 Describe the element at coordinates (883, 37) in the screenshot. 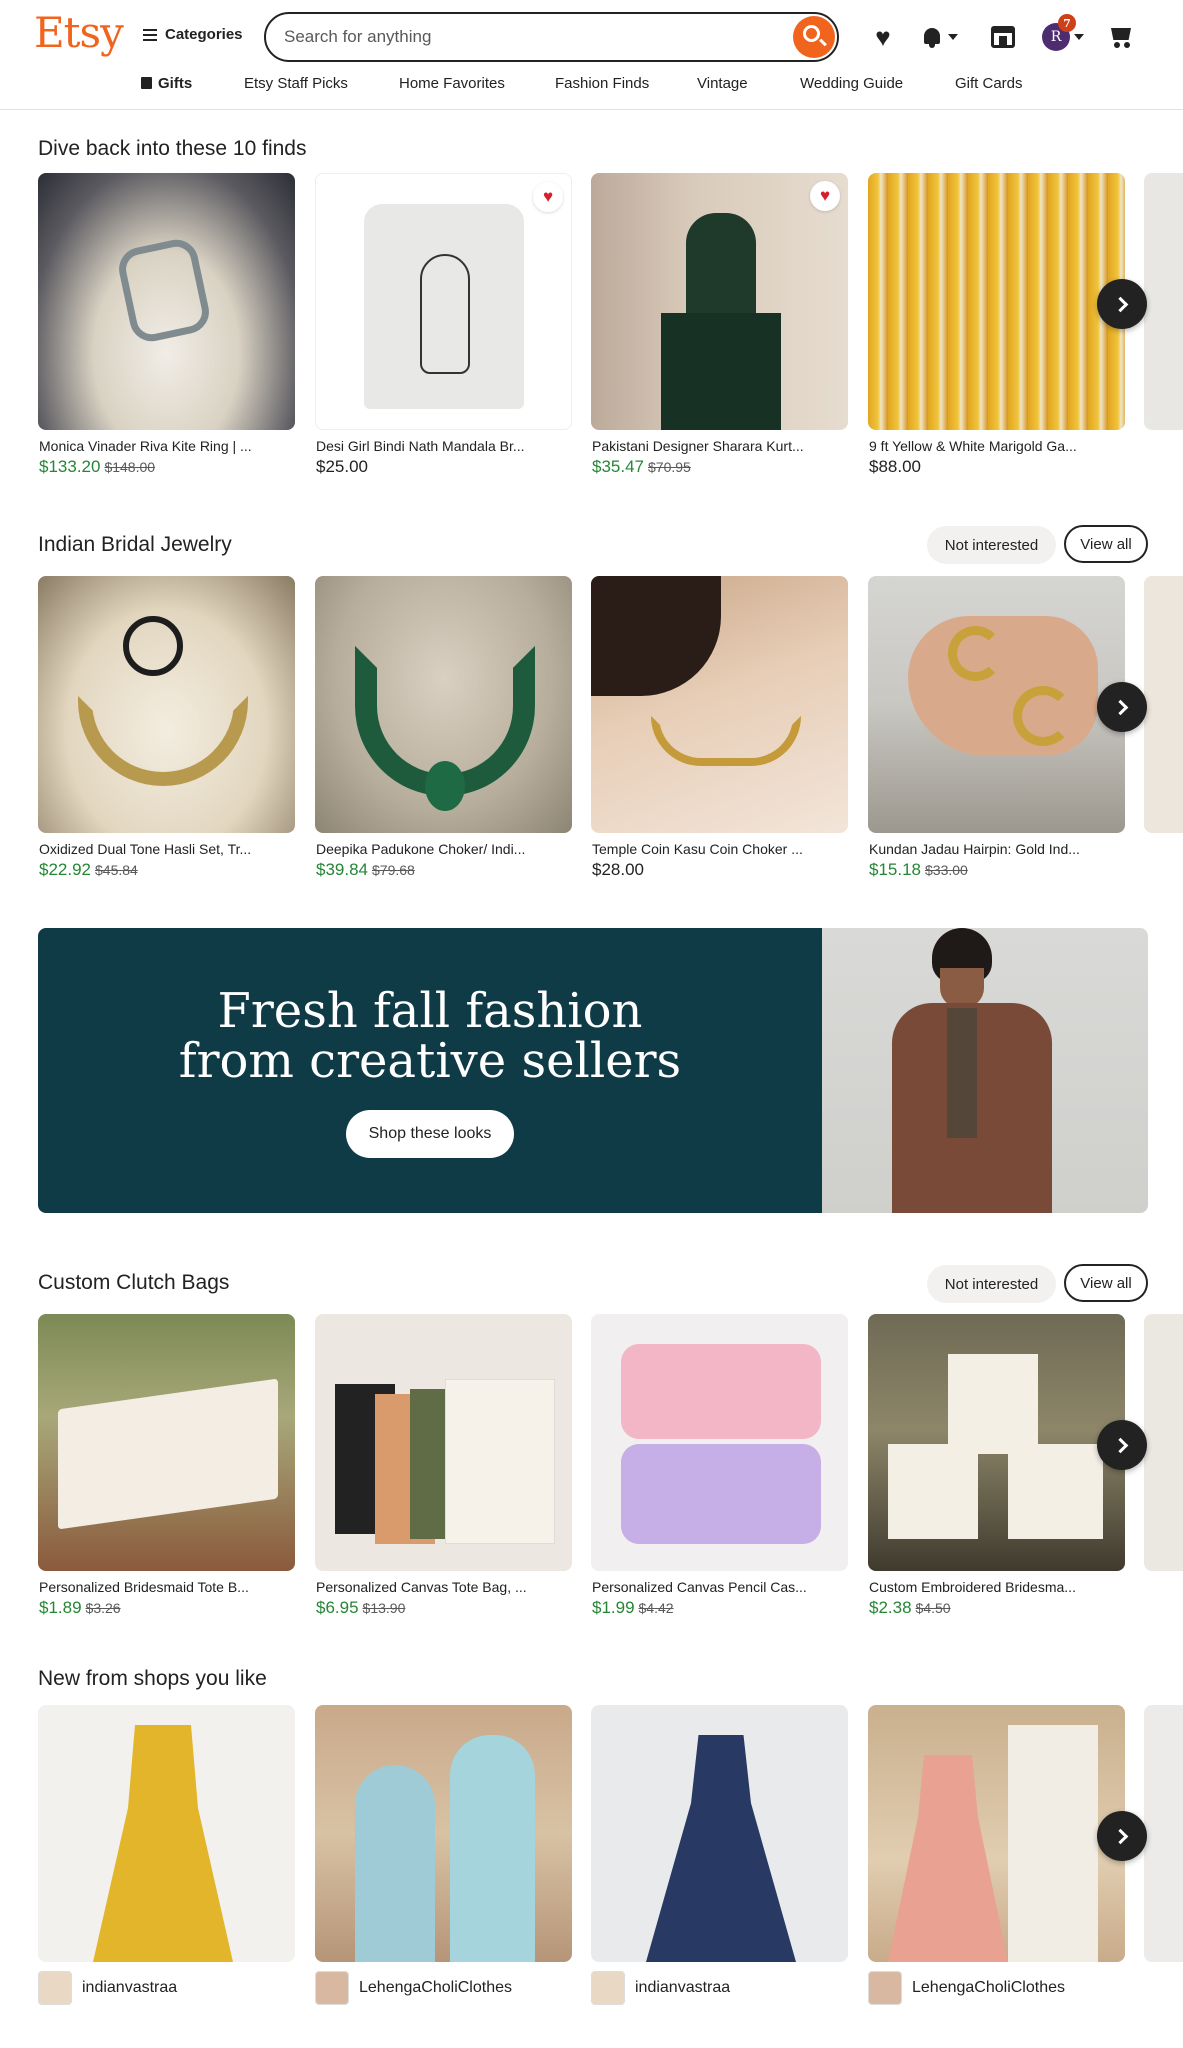

I see `favorites-button: ♥` at that location.